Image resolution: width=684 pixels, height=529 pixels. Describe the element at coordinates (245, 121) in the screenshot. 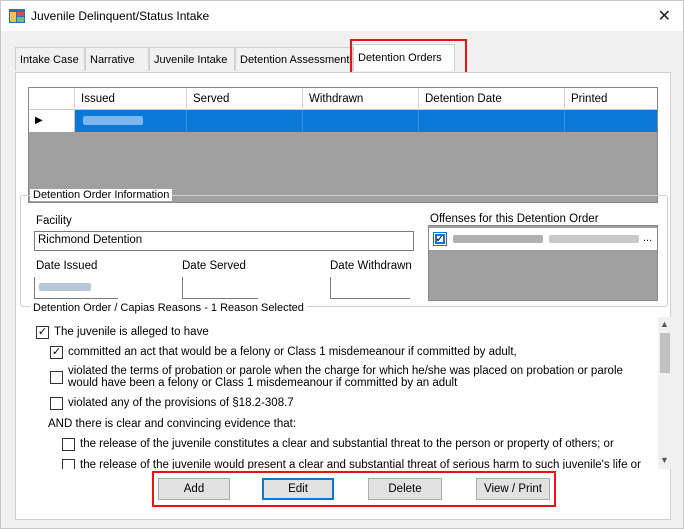

I see `cell-served` at that location.